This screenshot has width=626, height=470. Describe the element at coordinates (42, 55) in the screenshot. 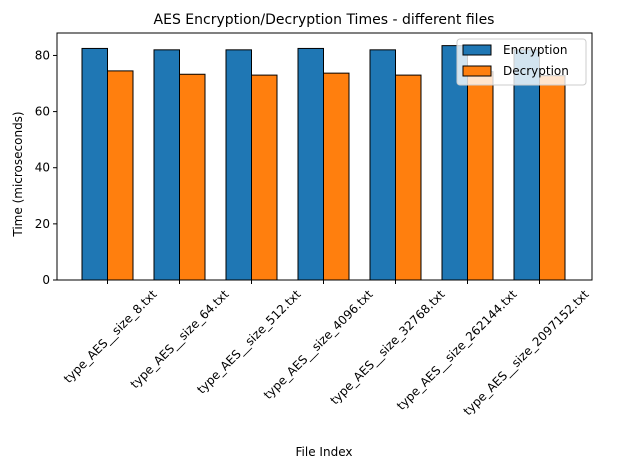

I see `y-tick-label: 80` at that location.